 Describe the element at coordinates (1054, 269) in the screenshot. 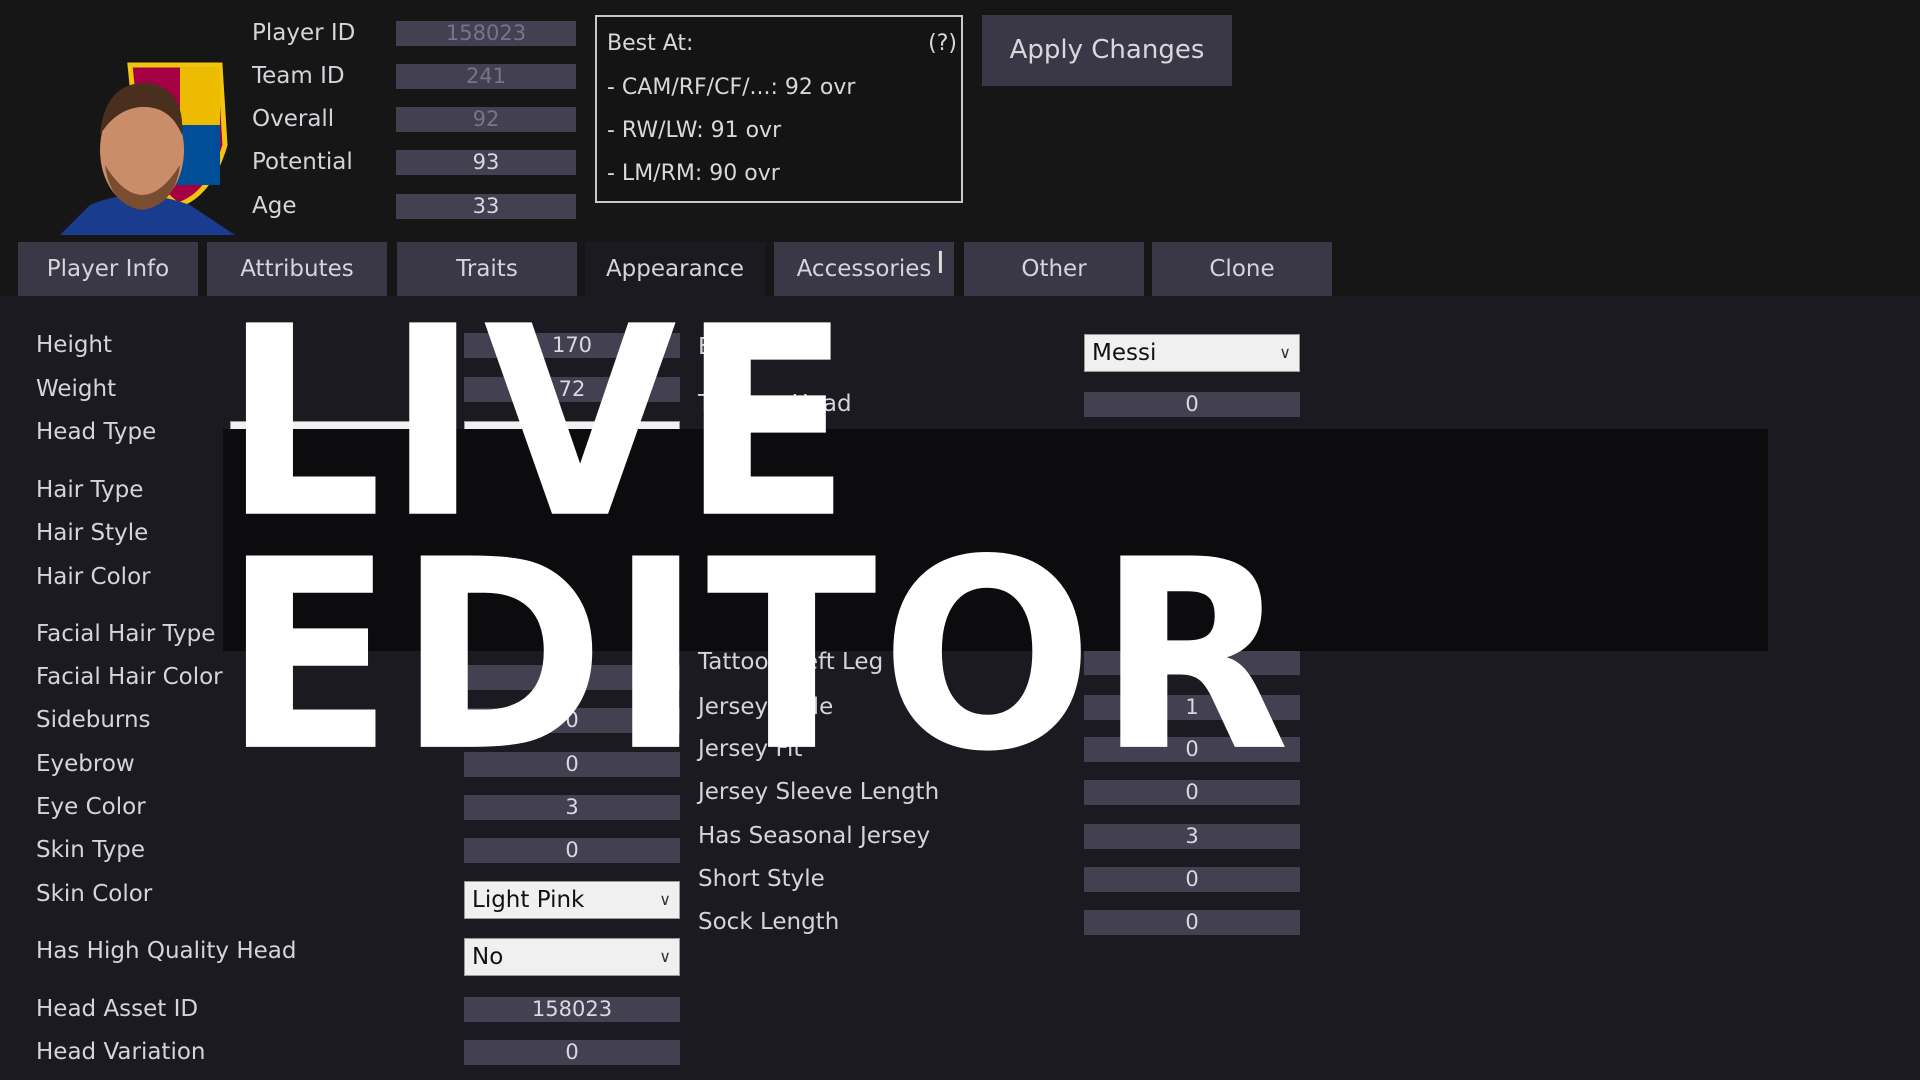

I see `tab-other: Other` at that location.